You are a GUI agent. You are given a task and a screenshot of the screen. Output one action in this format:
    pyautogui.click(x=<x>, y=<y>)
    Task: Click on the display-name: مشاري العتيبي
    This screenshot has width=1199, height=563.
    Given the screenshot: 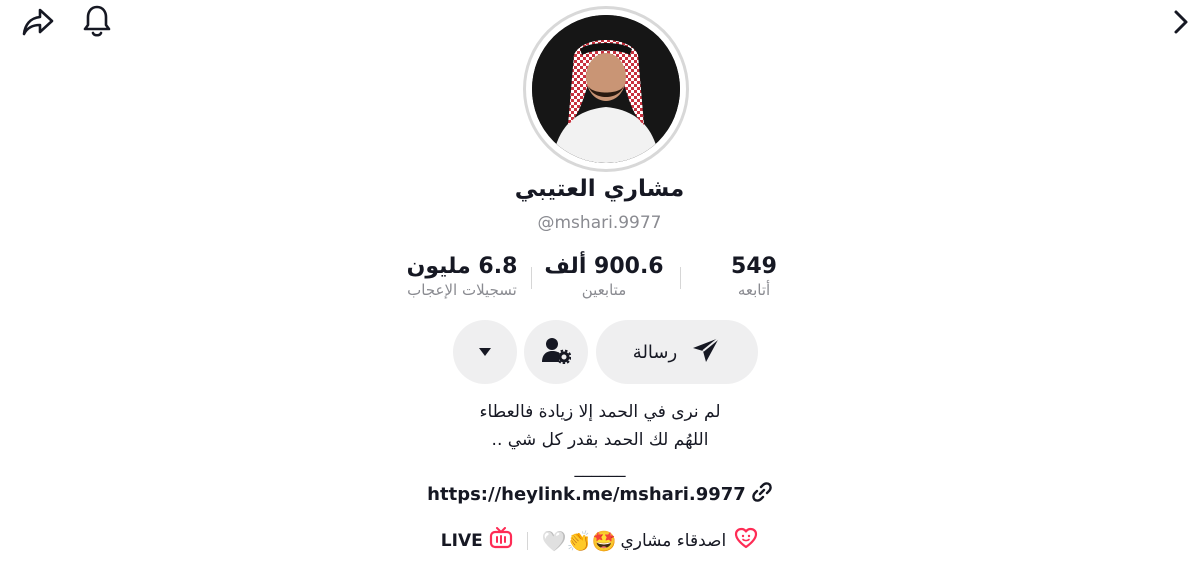 What is the action you would take?
    pyautogui.click(x=599, y=189)
    